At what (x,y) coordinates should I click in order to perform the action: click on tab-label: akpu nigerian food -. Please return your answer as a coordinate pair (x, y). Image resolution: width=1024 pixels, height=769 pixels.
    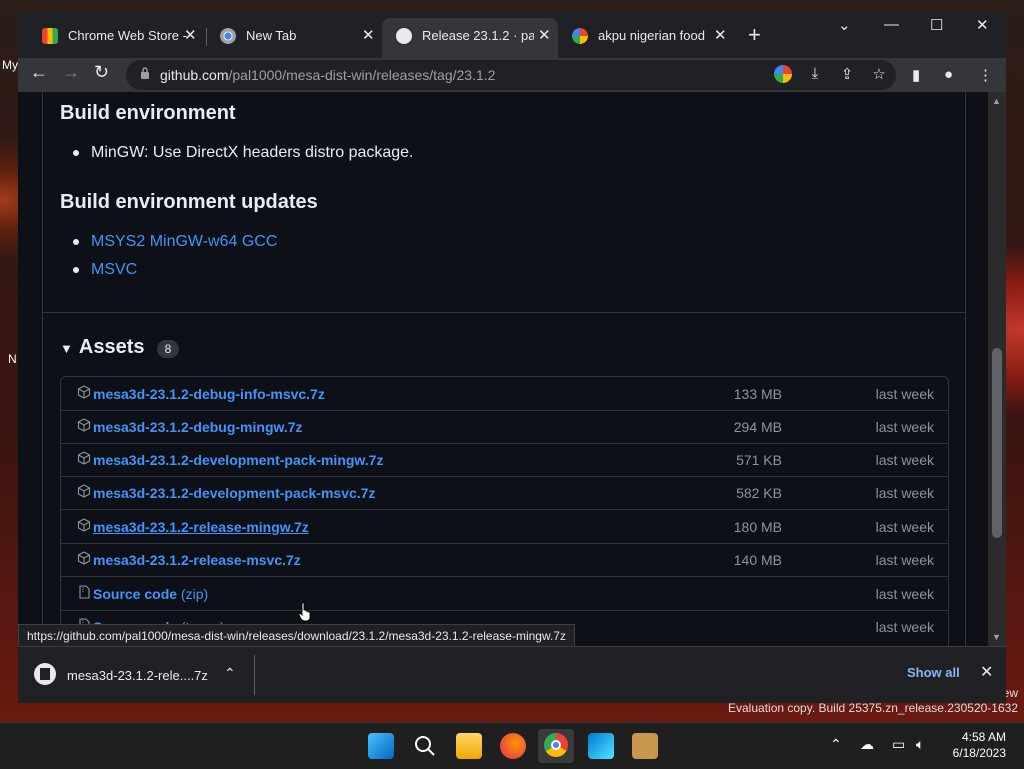
    Looking at the image, I should click on (653, 35).